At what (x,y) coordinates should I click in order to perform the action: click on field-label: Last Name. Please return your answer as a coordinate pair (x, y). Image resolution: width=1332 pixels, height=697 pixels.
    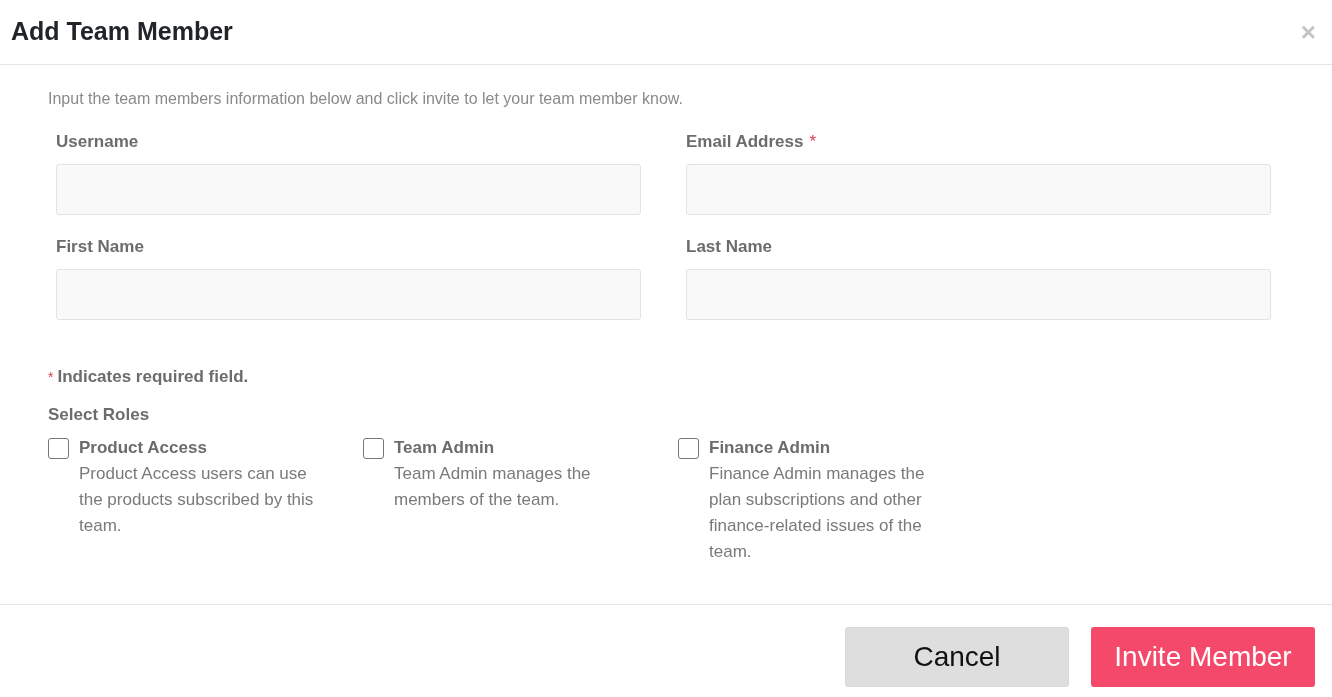
    Looking at the image, I should click on (729, 247).